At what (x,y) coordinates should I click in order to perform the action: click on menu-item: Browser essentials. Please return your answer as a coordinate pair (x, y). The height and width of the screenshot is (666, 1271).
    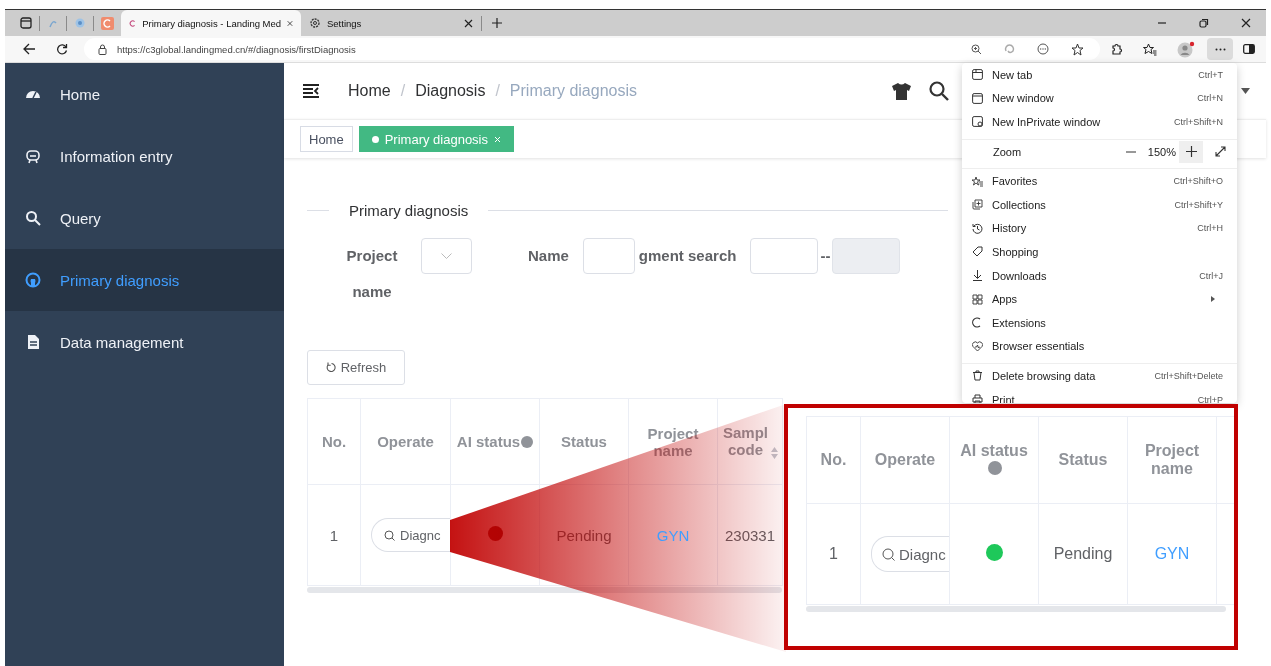
    Looking at the image, I should click on (1099, 346).